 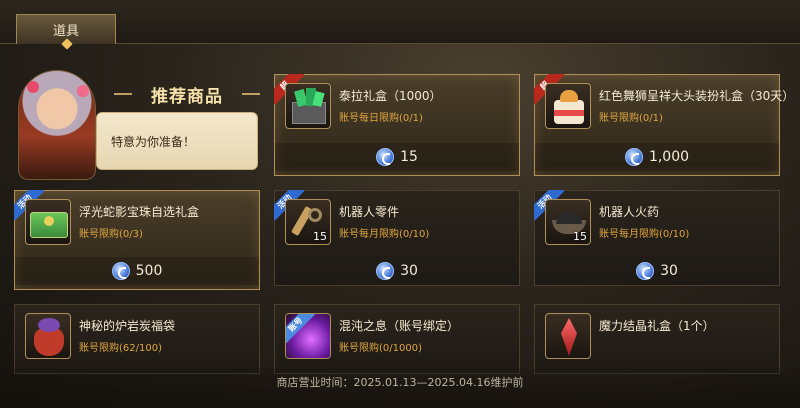 What do you see at coordinates (308, 106) in the screenshot?
I see `green-crystal-chest-icon` at bounding box center [308, 106].